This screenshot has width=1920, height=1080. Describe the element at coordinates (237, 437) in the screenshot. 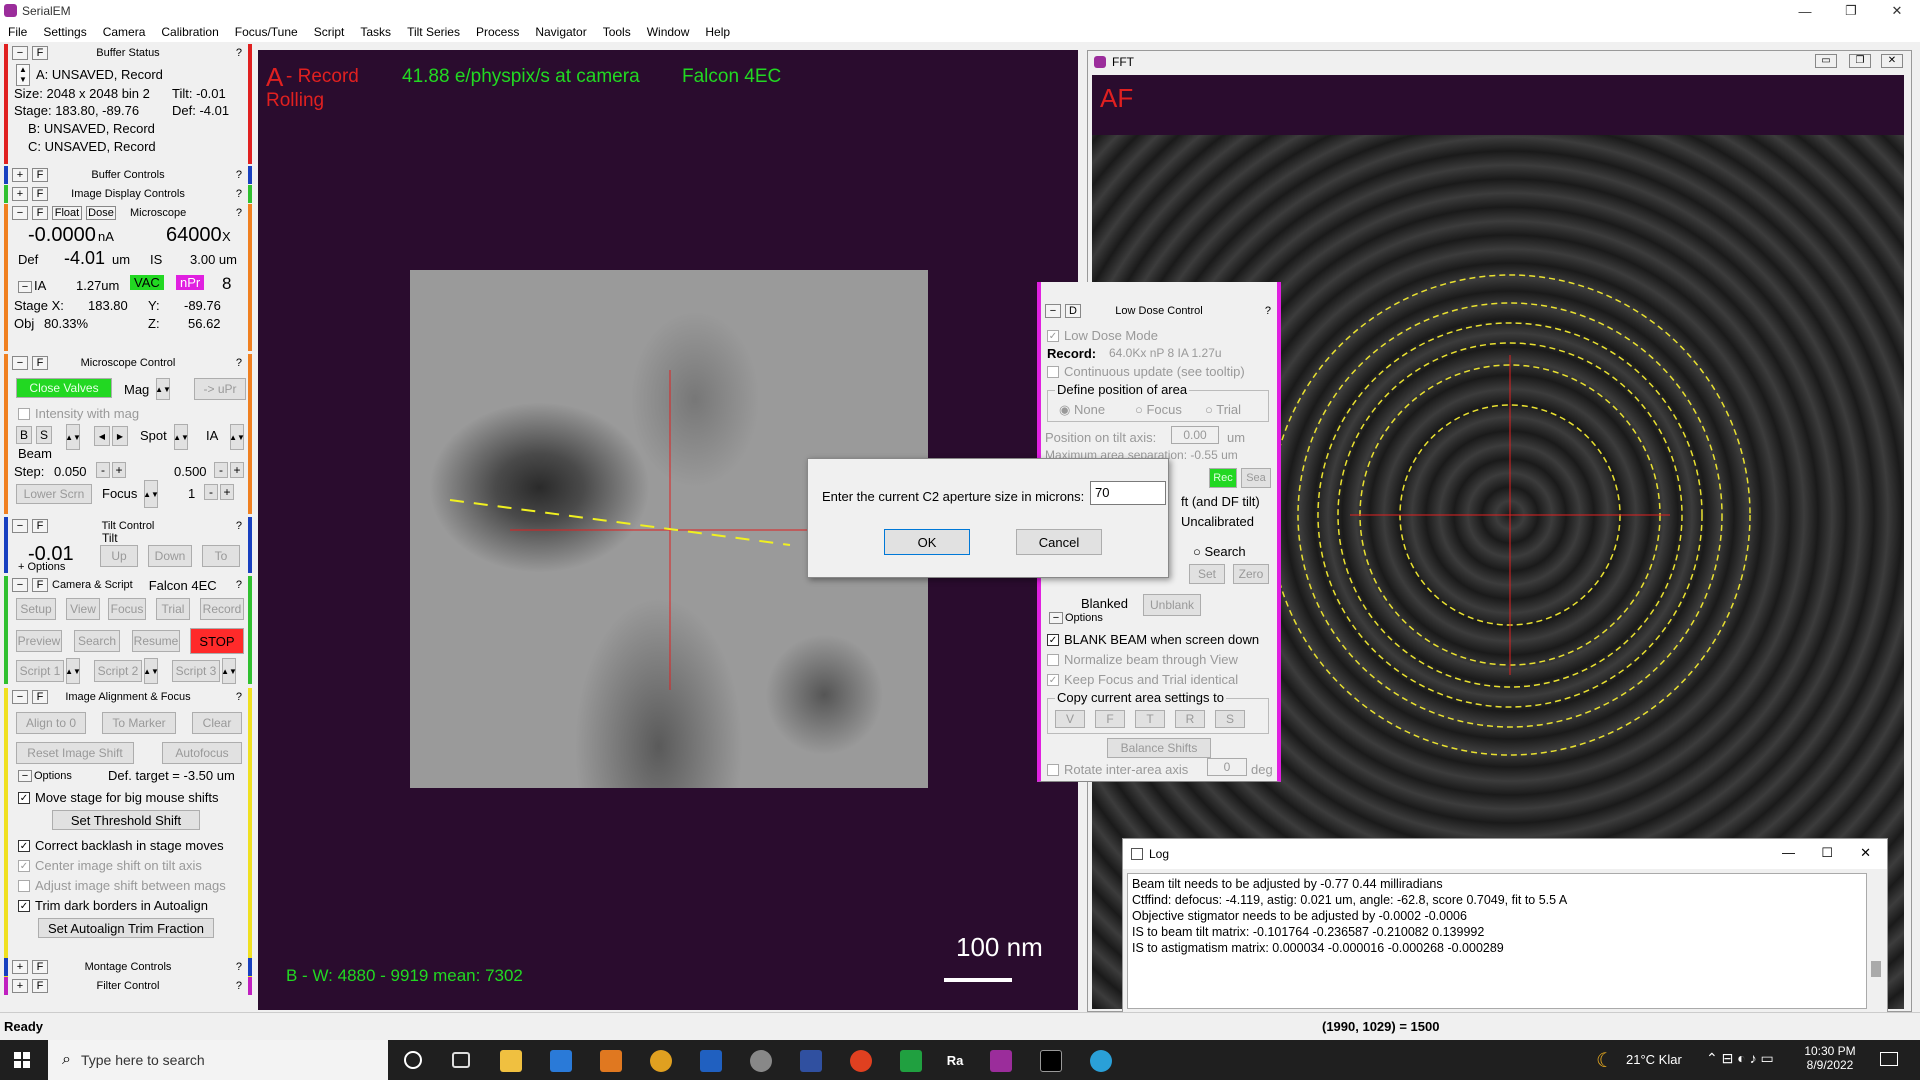

I see `ia-spin: ▲▼` at that location.